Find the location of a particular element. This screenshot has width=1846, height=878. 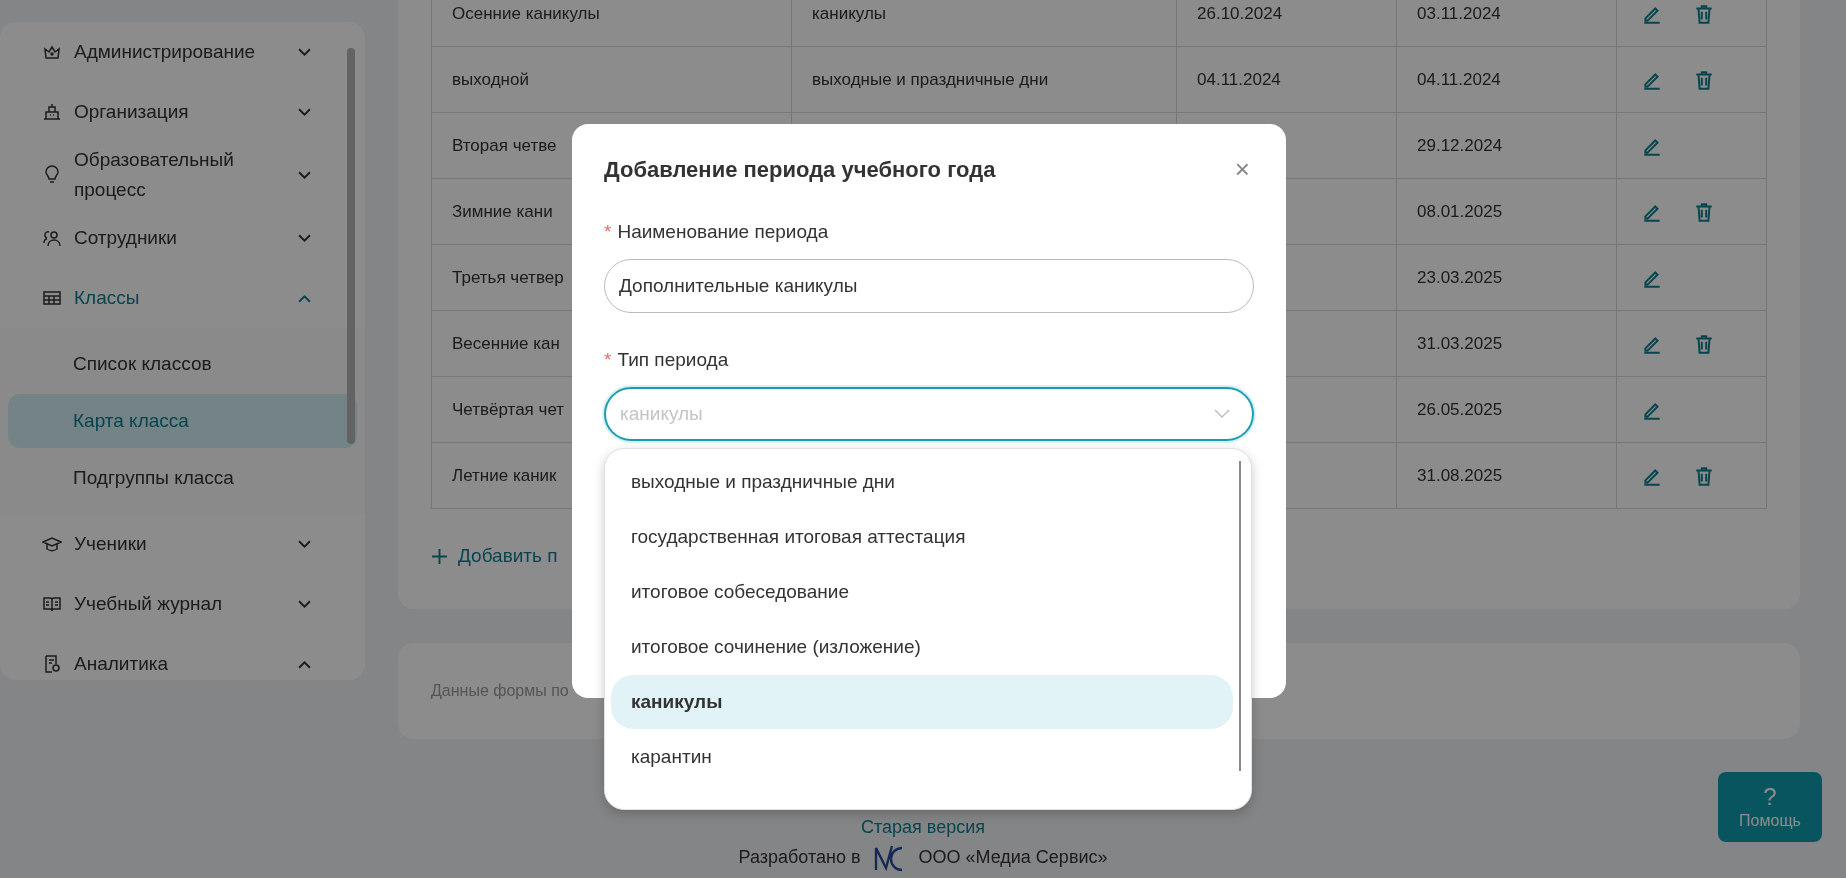

report-icon is located at coordinates (52, 664).